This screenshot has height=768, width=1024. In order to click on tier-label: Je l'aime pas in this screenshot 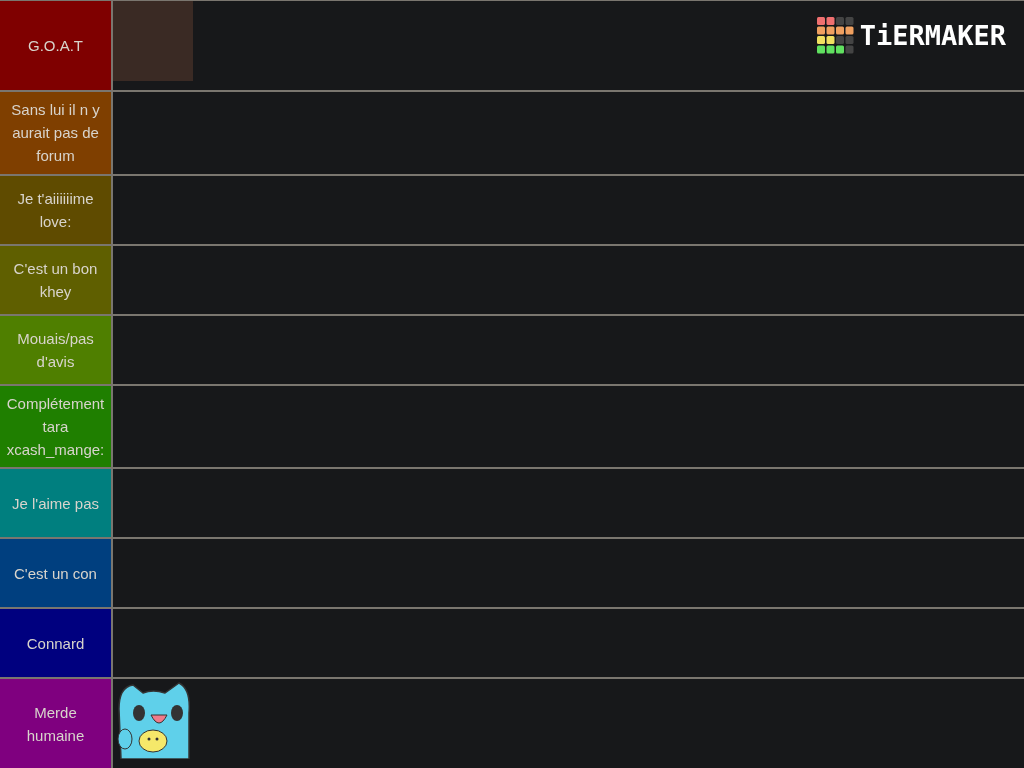, I will do `click(55, 503)`.